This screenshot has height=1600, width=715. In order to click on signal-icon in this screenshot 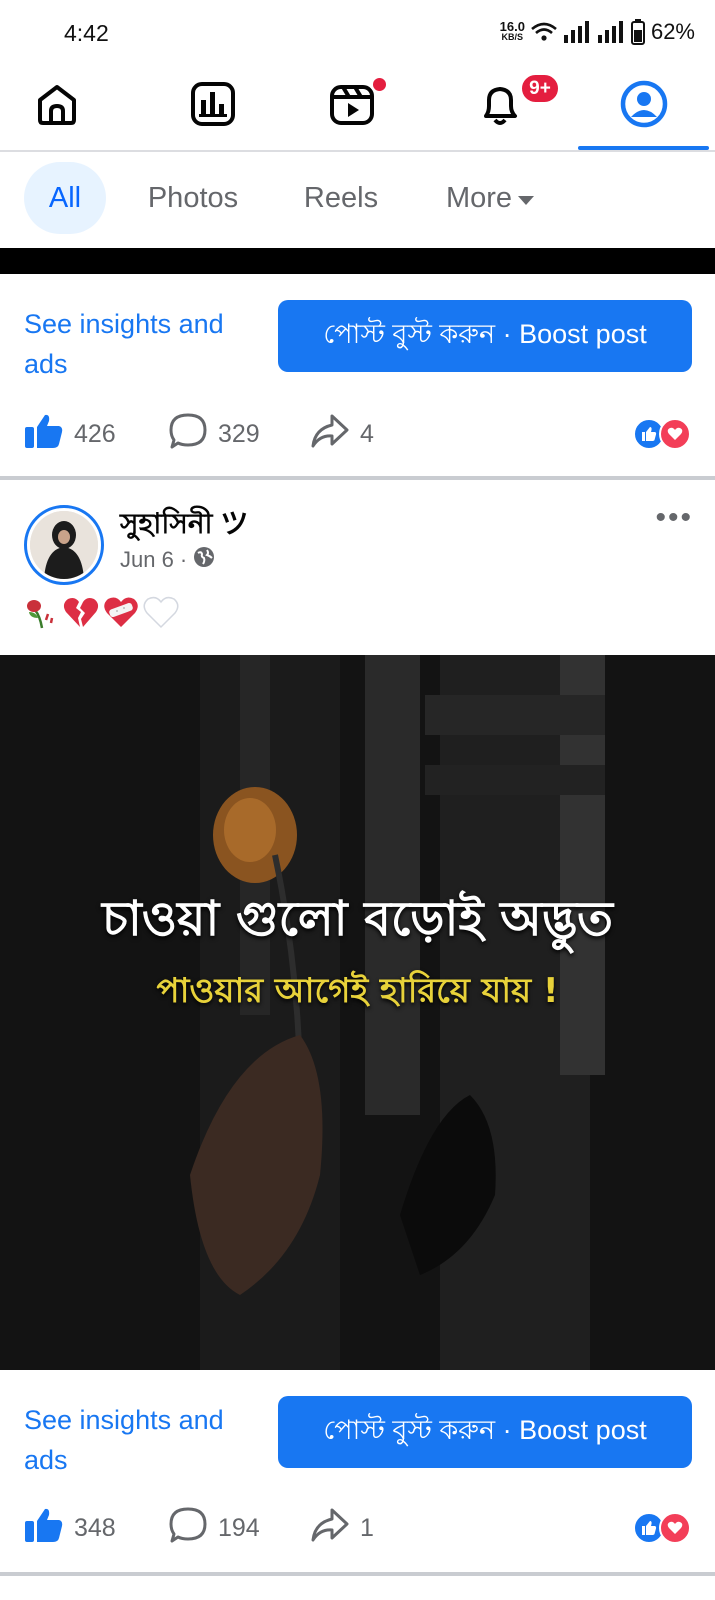, I will do `click(577, 32)`.